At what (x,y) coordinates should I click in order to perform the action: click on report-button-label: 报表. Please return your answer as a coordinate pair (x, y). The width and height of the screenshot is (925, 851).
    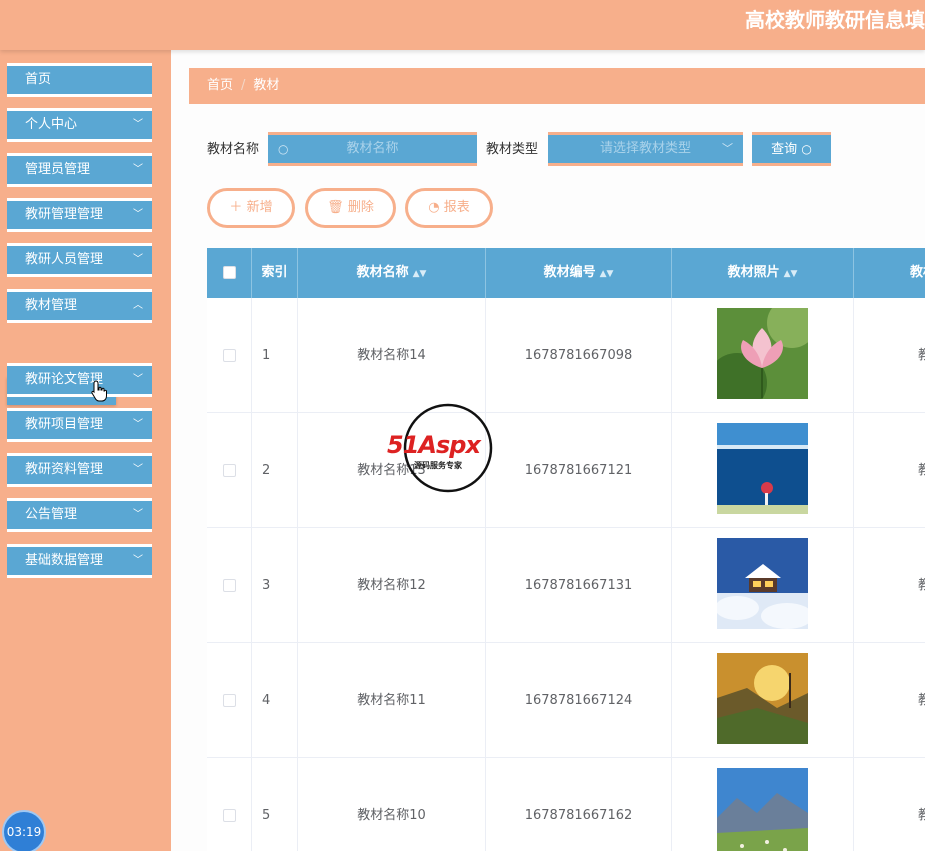
    Looking at the image, I should click on (456, 207).